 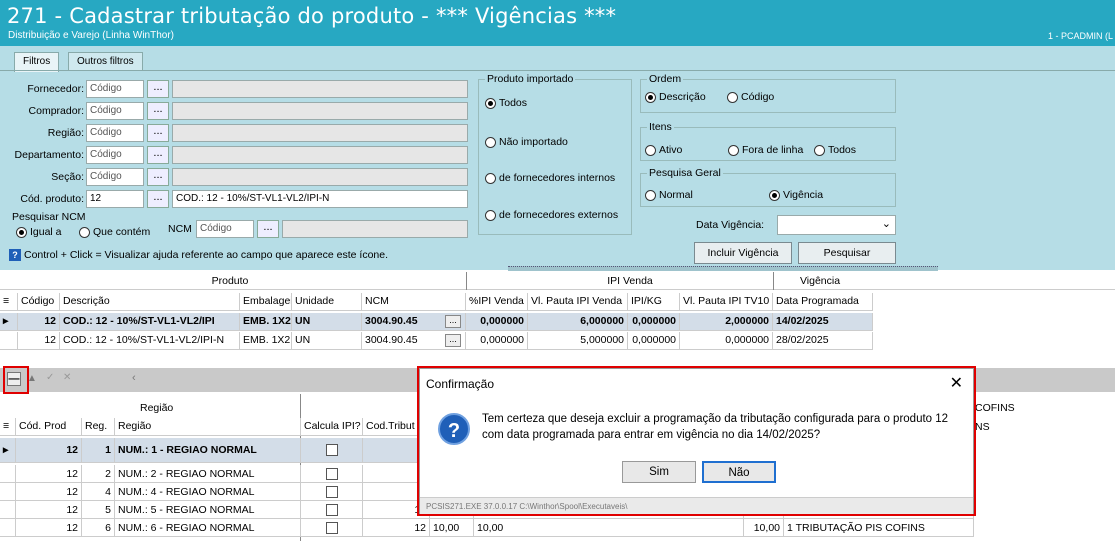 What do you see at coordinates (98, 510) in the screenshot?
I see `table-cell: 5` at bounding box center [98, 510].